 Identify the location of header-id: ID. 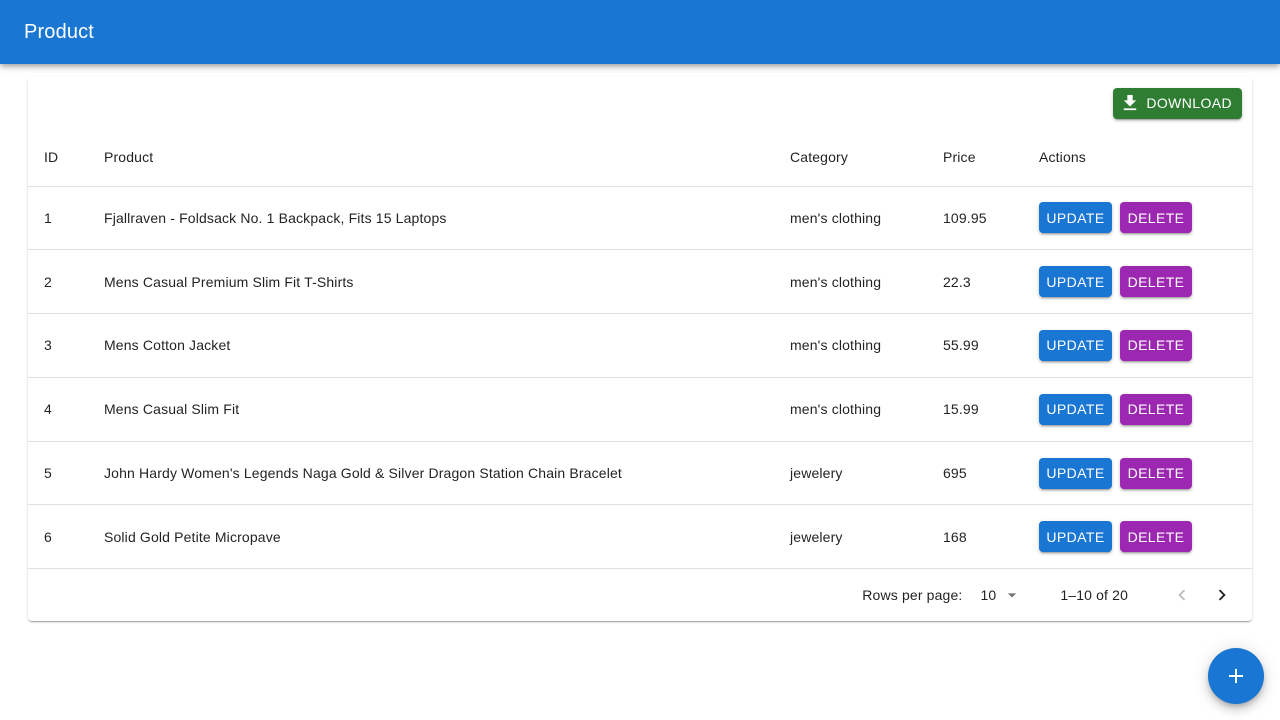
(66, 158).